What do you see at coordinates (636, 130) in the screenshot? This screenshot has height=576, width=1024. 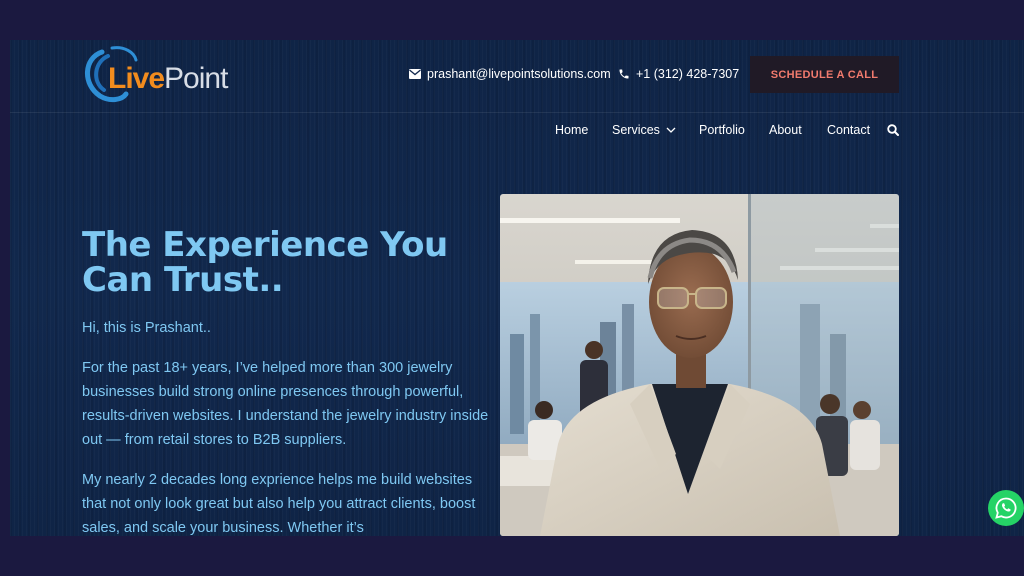 I see `nav-item-services-label: Services` at bounding box center [636, 130].